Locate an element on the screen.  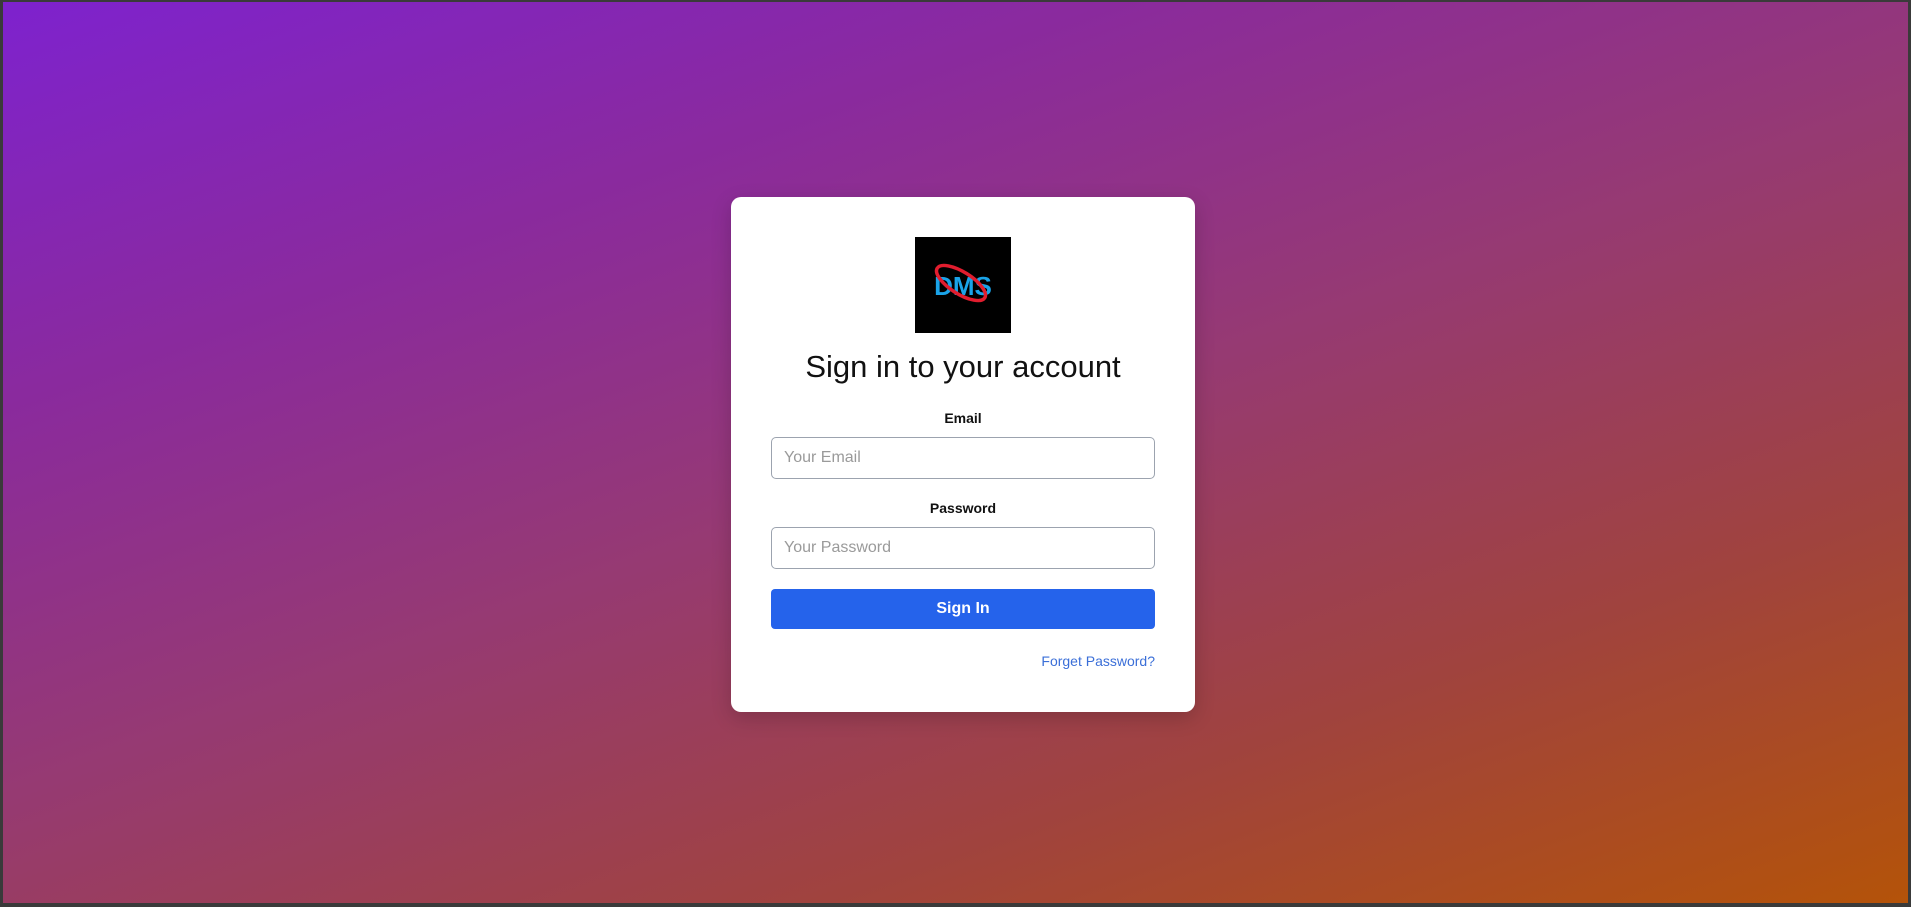
dms-logo-icon: DMS is located at coordinates (963, 285).